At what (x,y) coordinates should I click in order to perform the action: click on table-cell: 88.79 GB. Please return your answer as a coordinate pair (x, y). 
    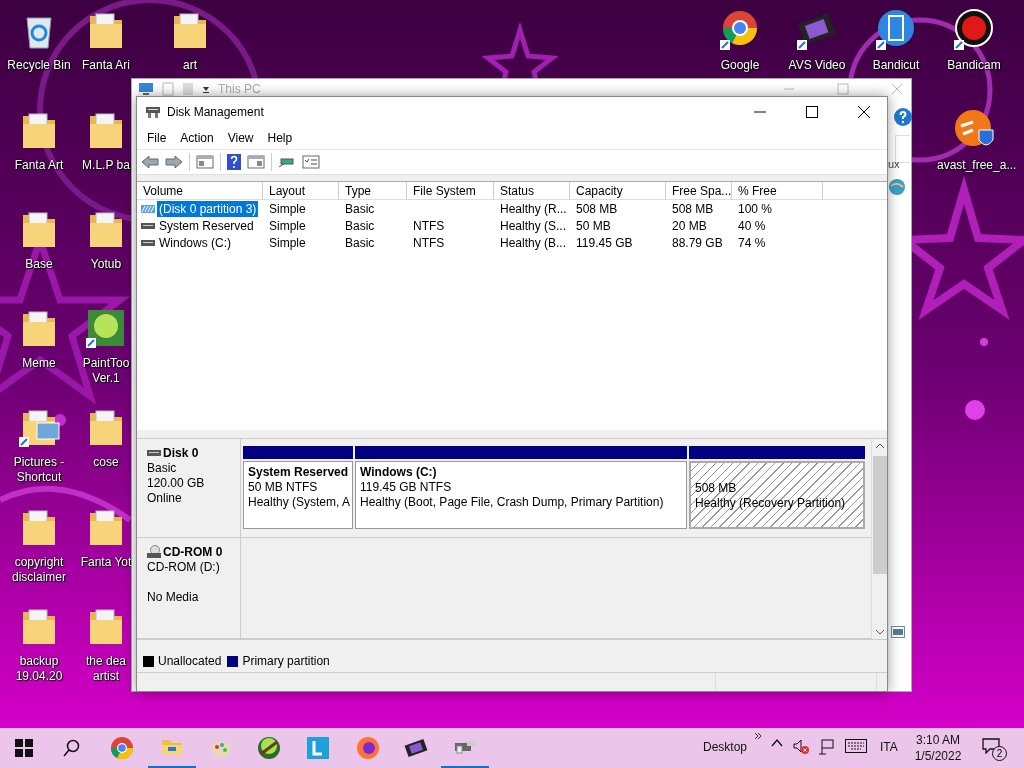
    Looking at the image, I should click on (697, 242).